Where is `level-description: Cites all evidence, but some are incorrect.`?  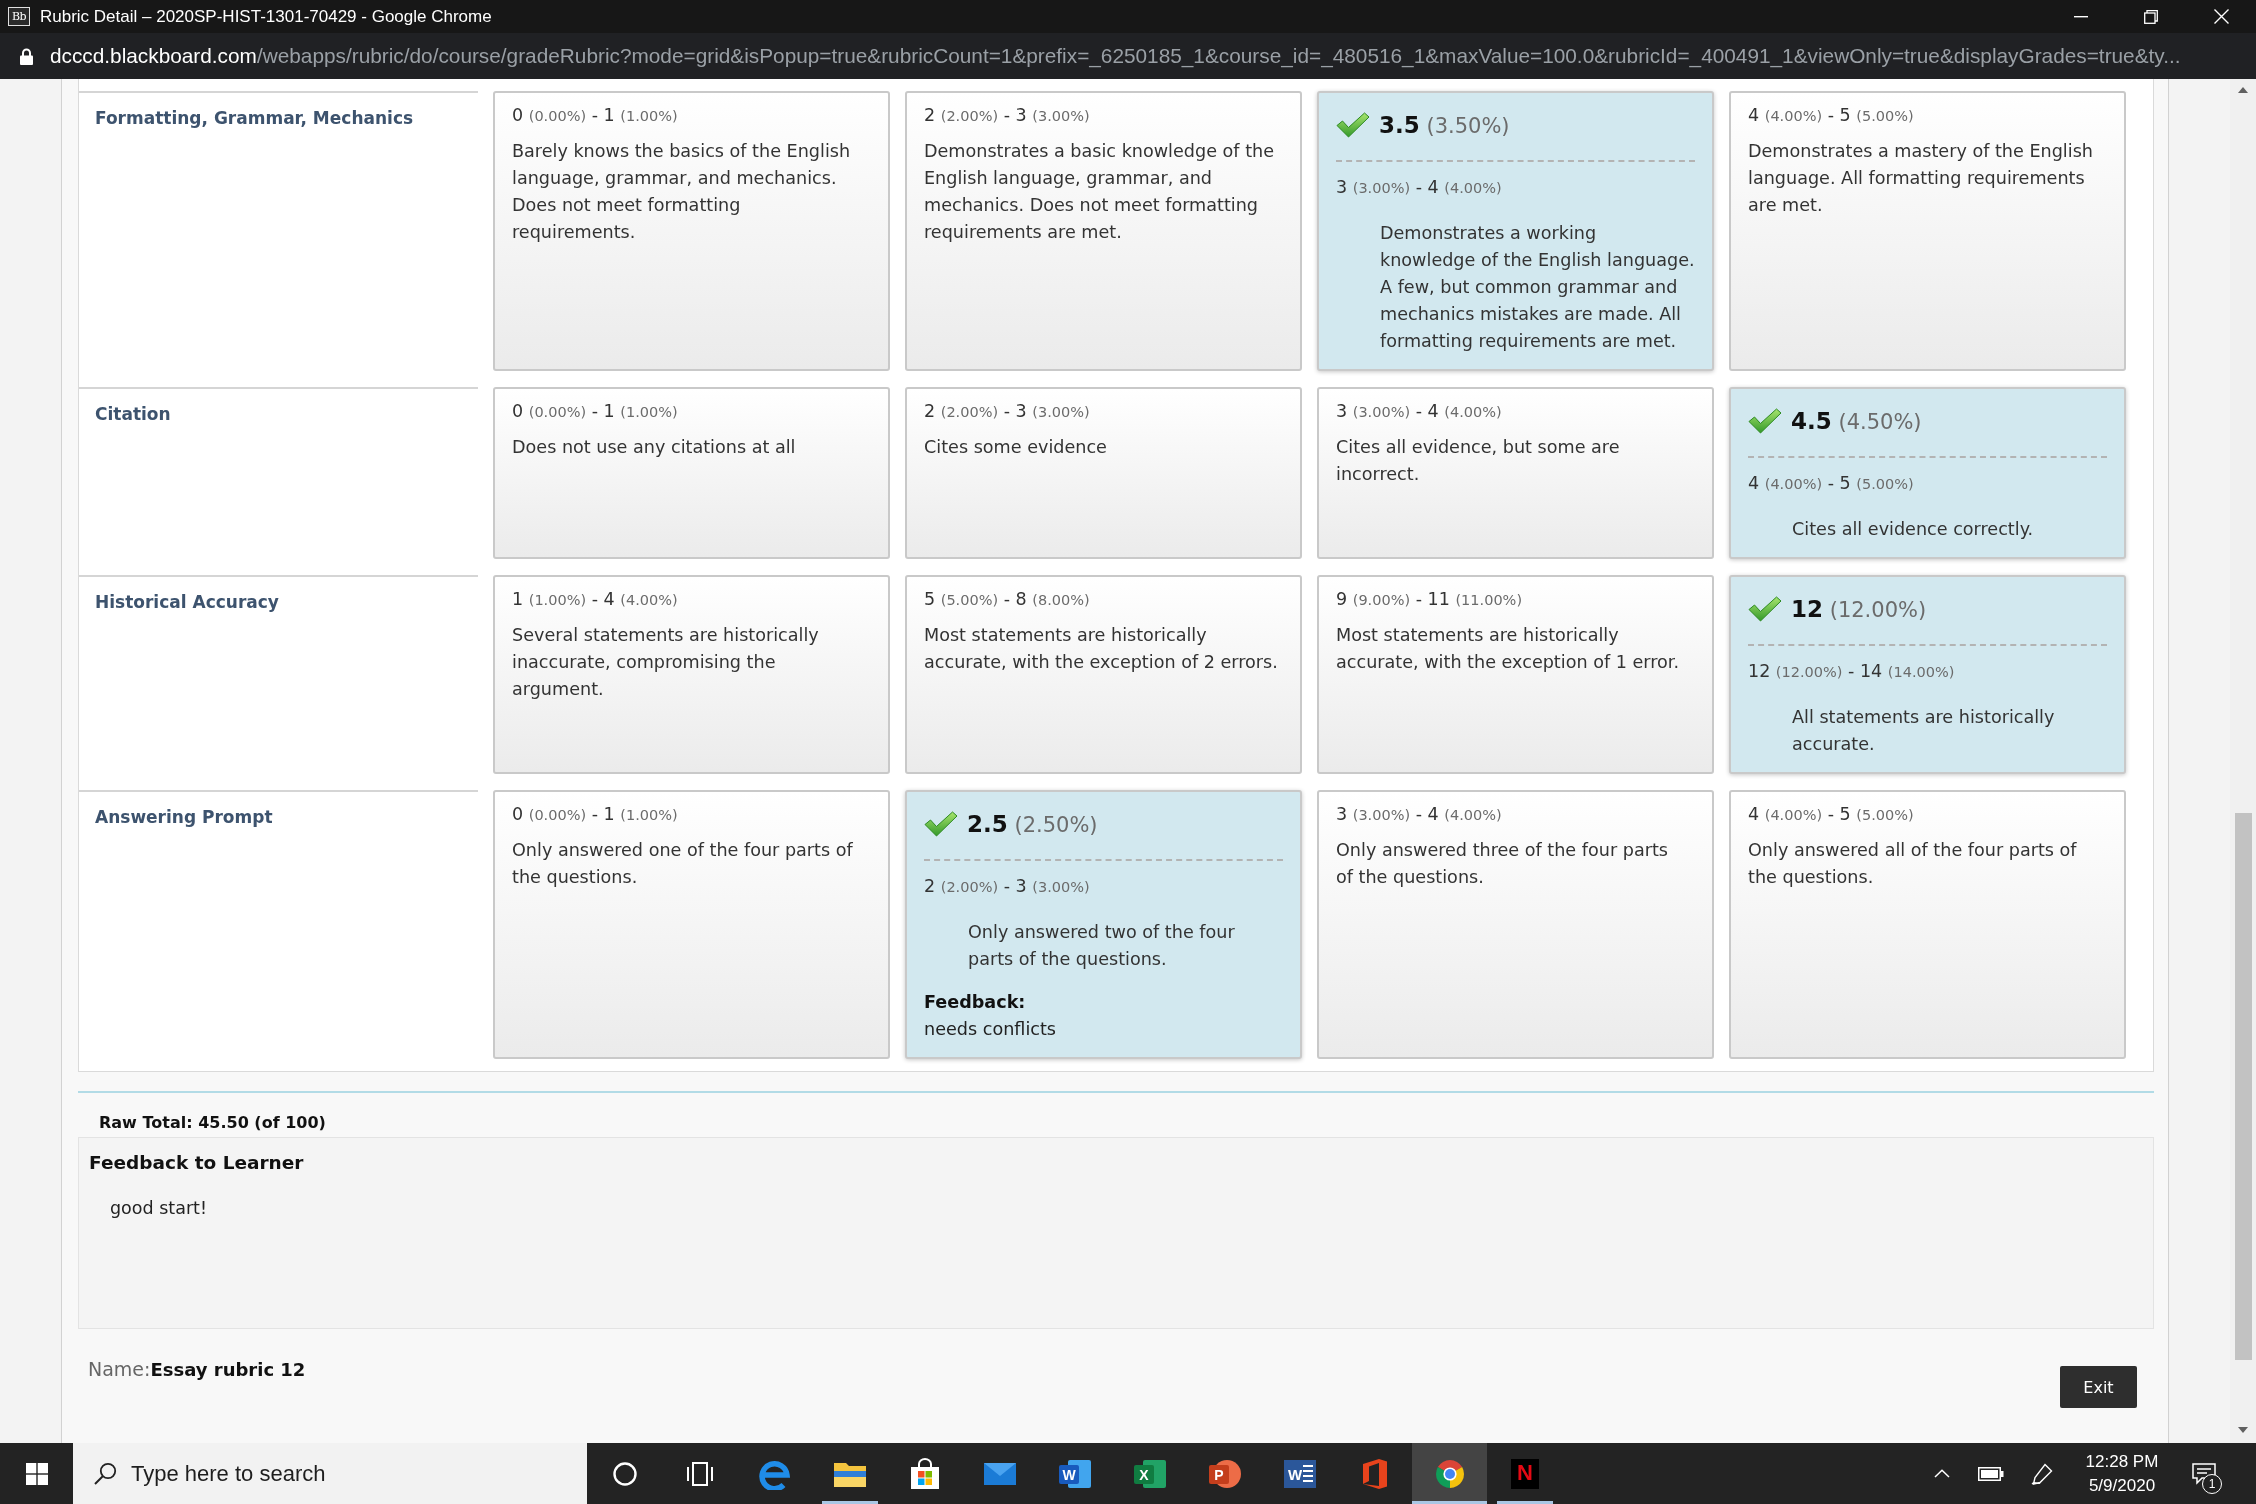 level-description: Cites all evidence, but some are incorrect. is located at coordinates (1478, 461).